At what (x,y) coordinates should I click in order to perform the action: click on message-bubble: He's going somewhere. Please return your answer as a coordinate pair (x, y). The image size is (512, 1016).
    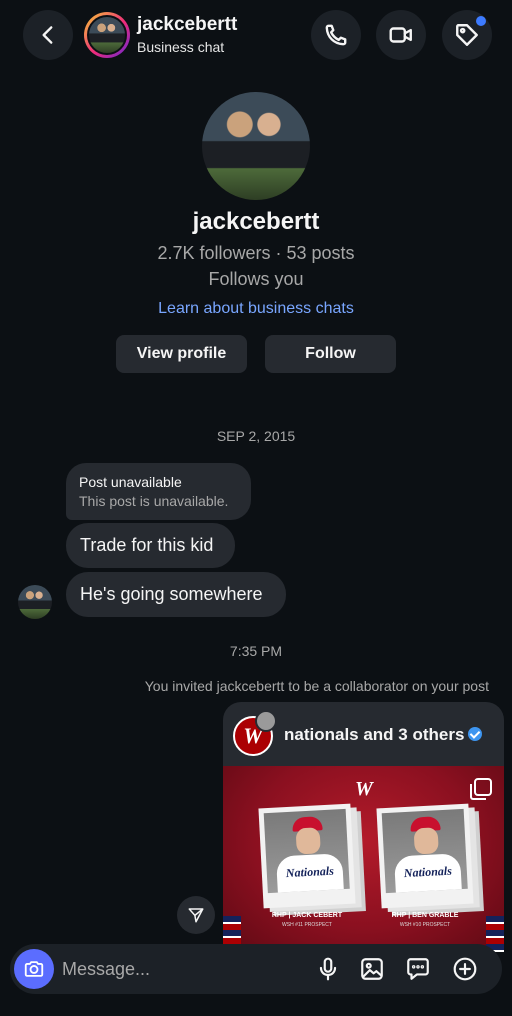
    Looking at the image, I should click on (176, 594).